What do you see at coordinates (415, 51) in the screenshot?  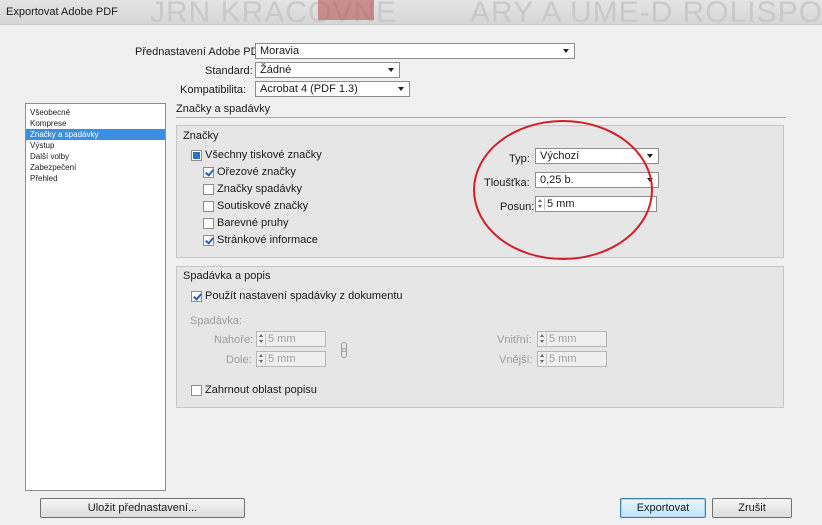 I see `preset-select: Moravia` at bounding box center [415, 51].